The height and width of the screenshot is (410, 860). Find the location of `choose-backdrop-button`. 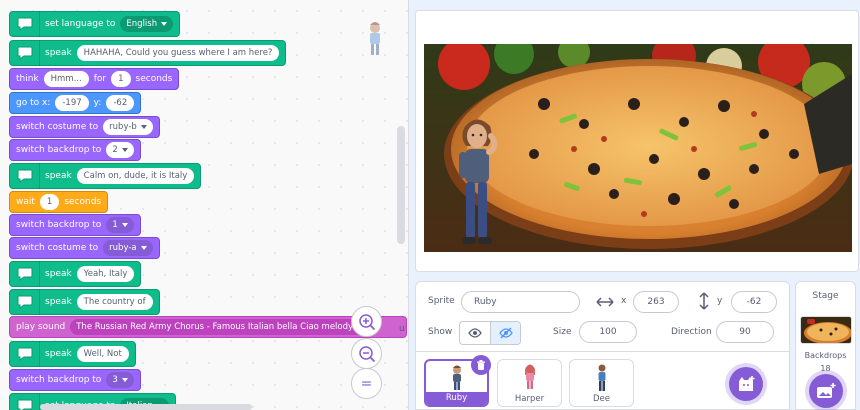

choose-backdrop-button is located at coordinates (826, 391).